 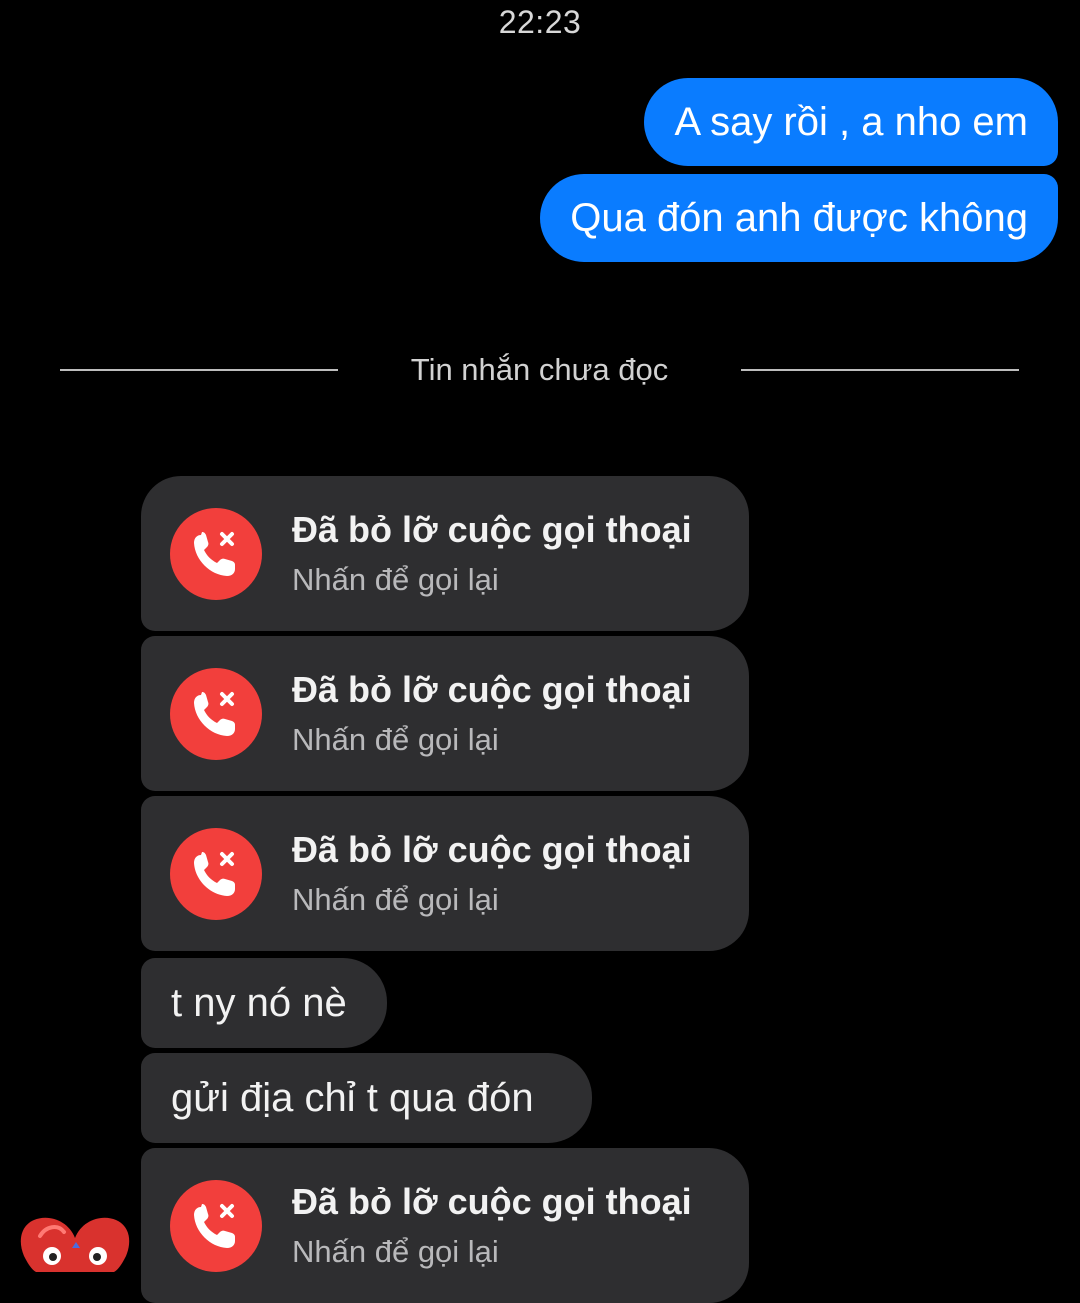 I want to click on unread-divider-label: Tin nhắn chưa đọc, so click(x=539, y=369).